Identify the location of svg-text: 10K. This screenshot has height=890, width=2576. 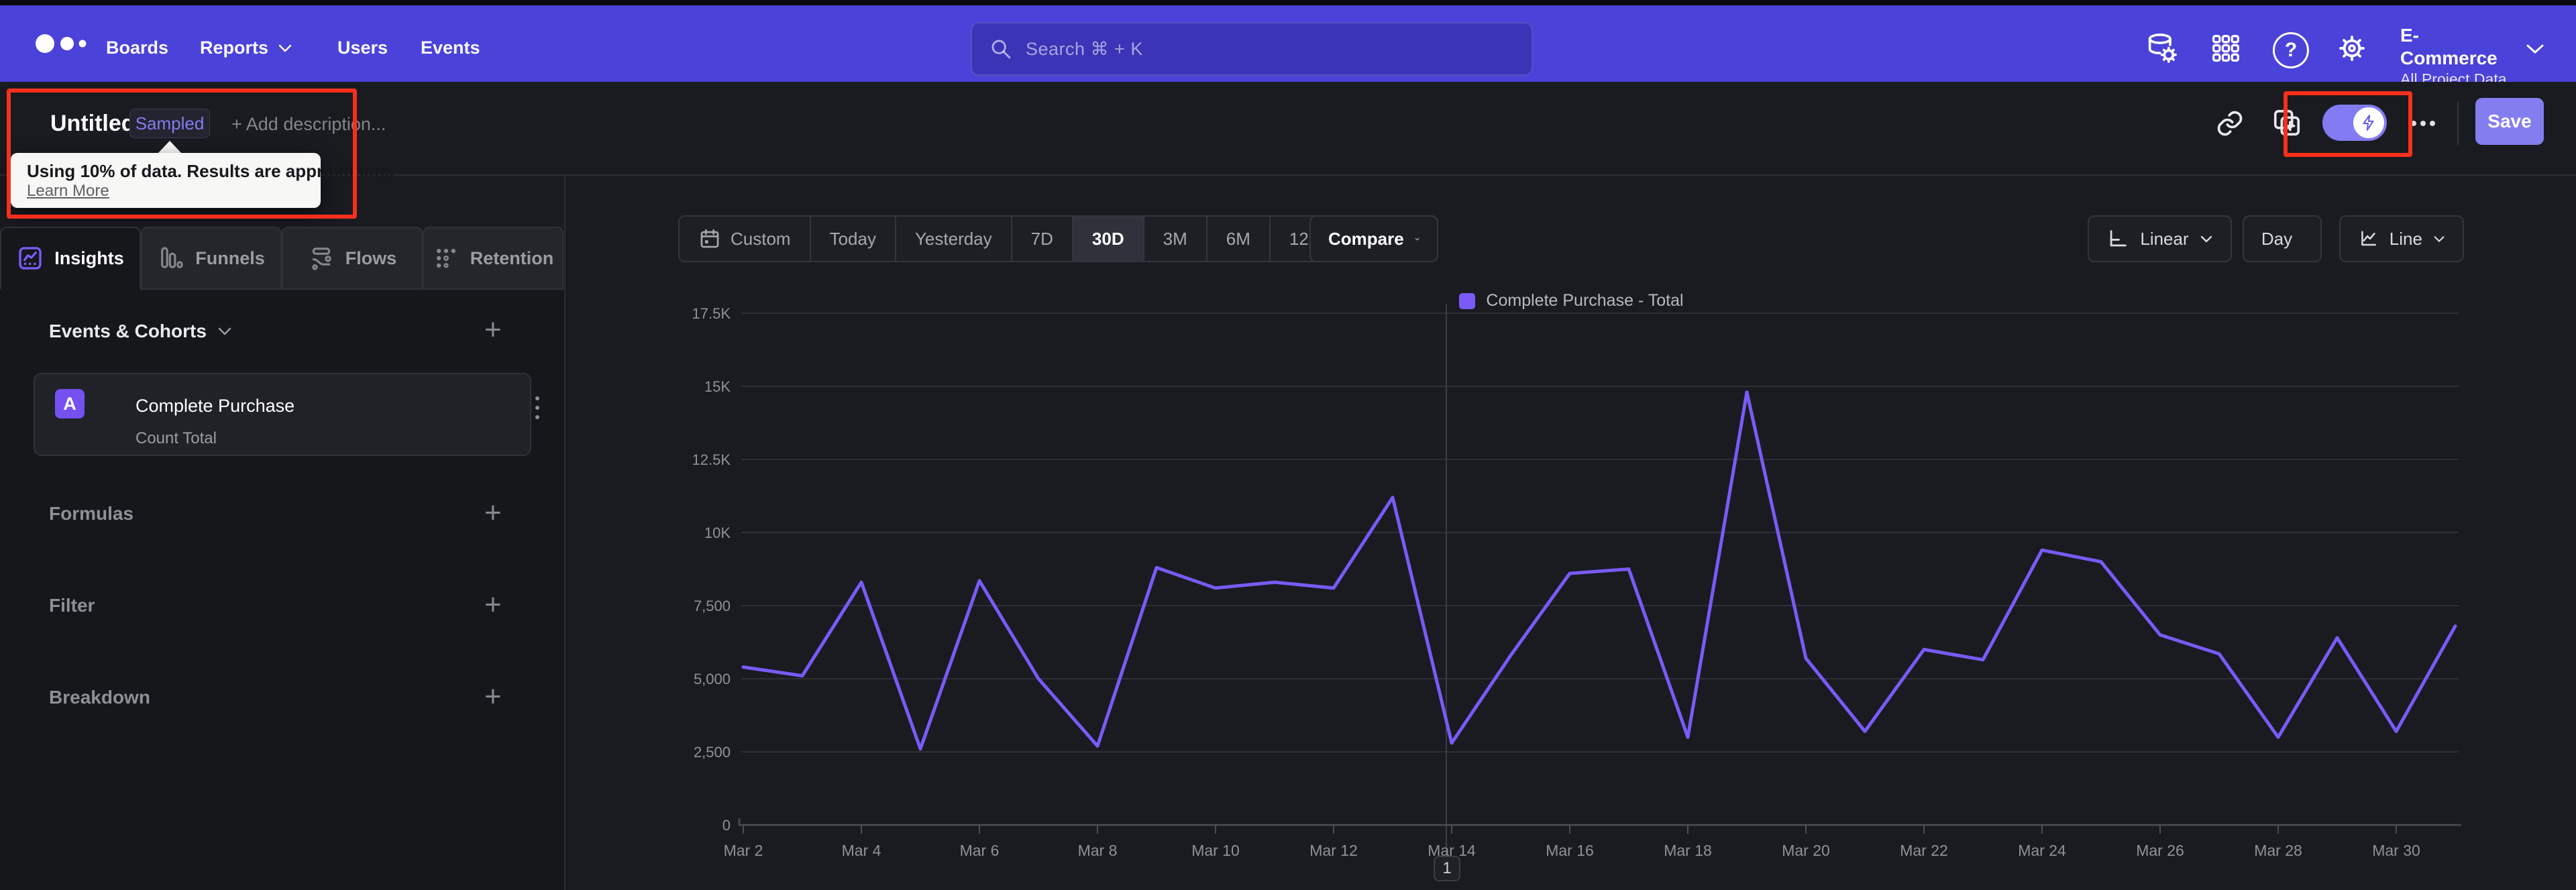
(717, 532).